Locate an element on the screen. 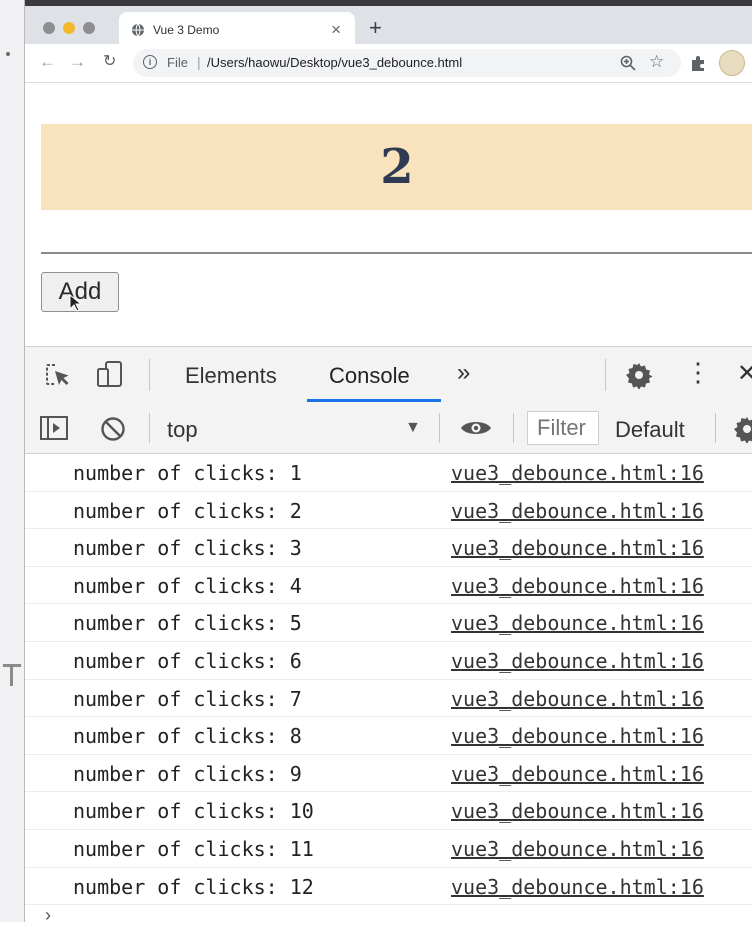 This screenshot has width=752, height=926. active-tab-indicator is located at coordinates (374, 400).